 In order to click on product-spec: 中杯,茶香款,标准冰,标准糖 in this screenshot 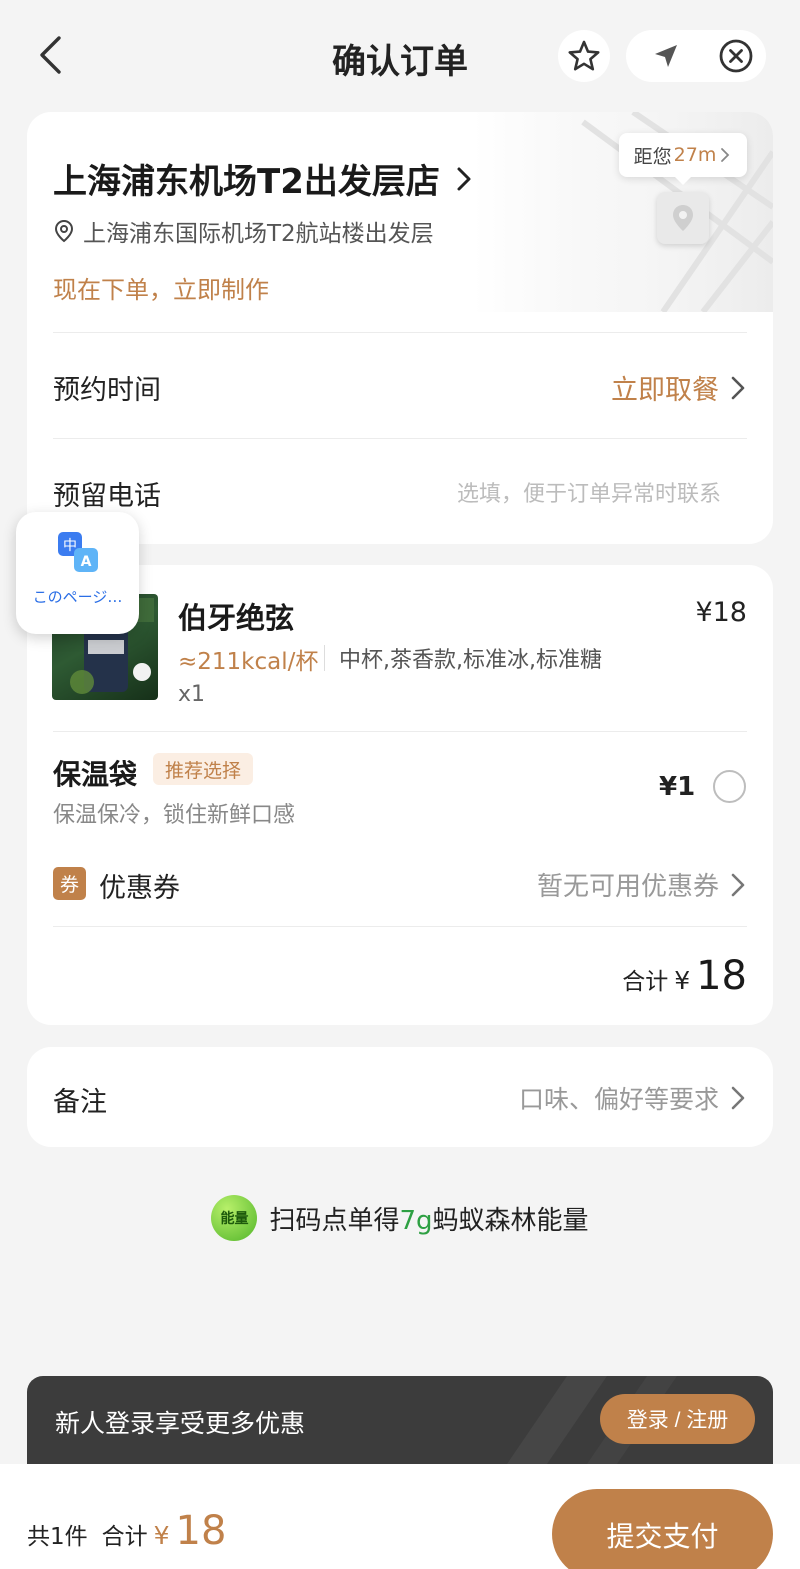, I will do `click(470, 660)`.